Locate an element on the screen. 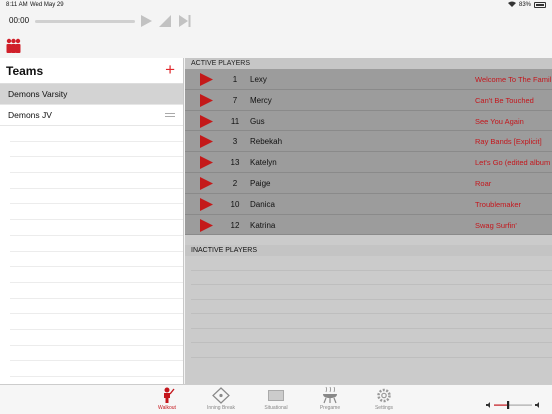 This screenshot has height=414, width=552. team-row-demons-varsity: Demons Varsity is located at coordinates (91, 94).